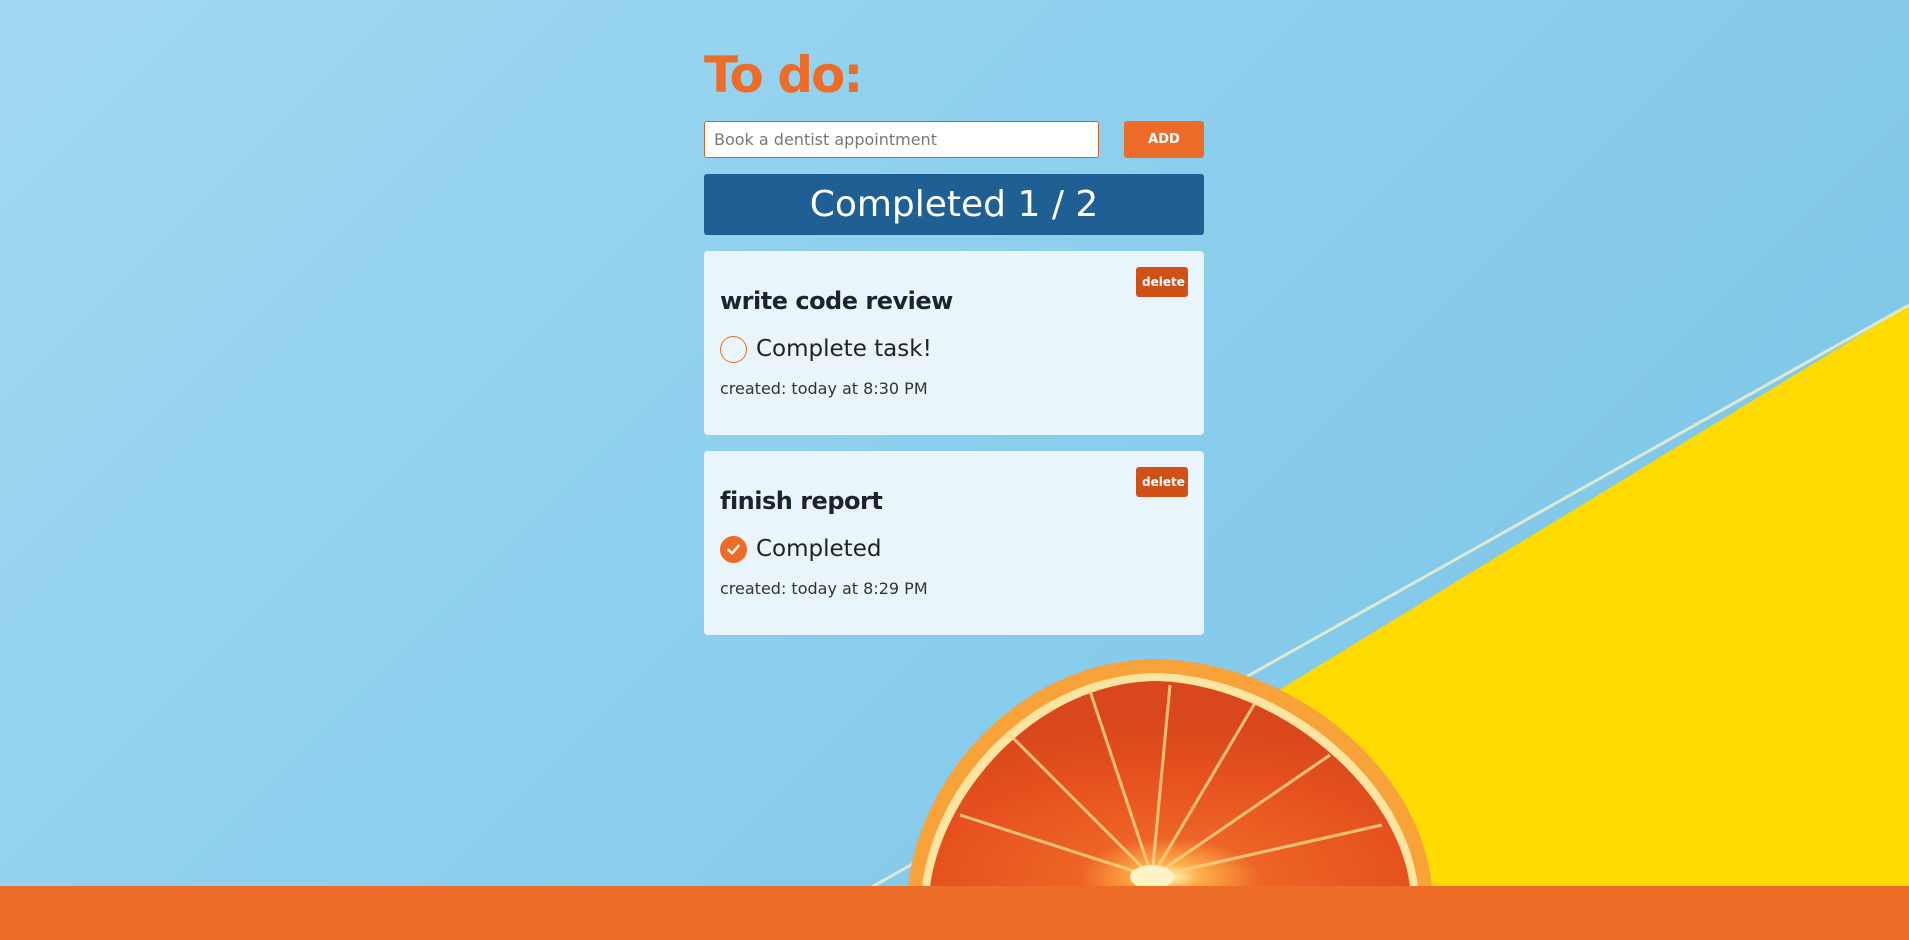  Describe the element at coordinates (783, 75) in the screenshot. I see `page-title: To do:` at that location.